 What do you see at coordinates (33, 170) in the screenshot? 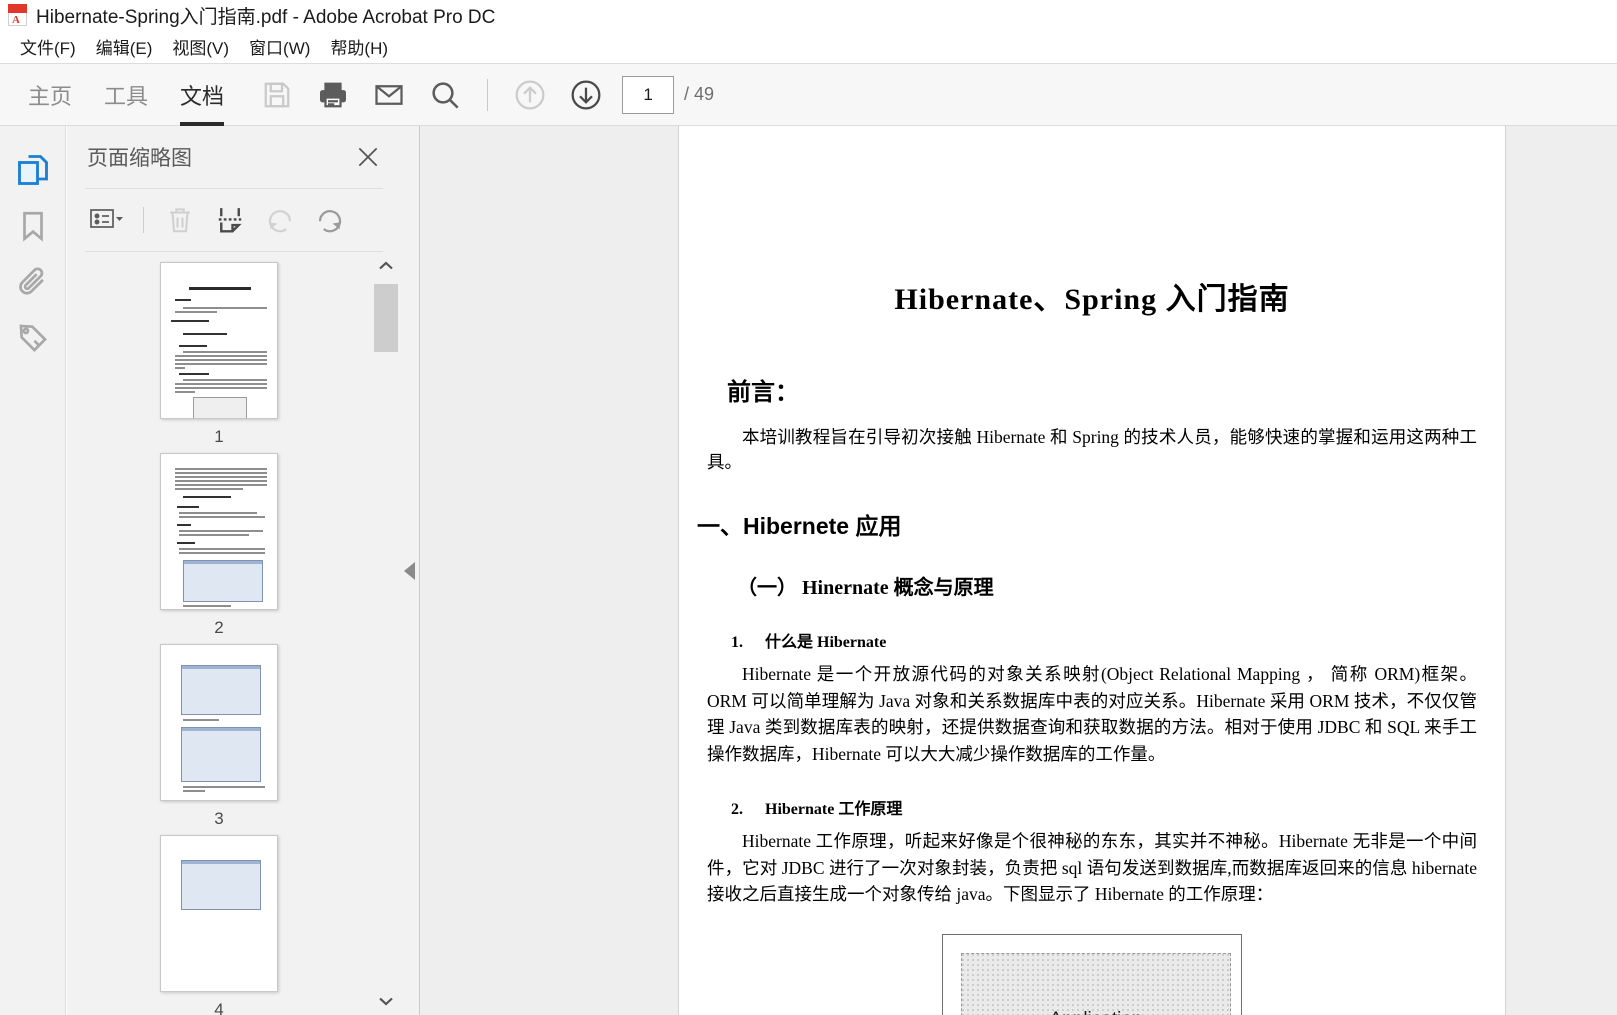
I see `page-thumbnails-icon` at bounding box center [33, 170].